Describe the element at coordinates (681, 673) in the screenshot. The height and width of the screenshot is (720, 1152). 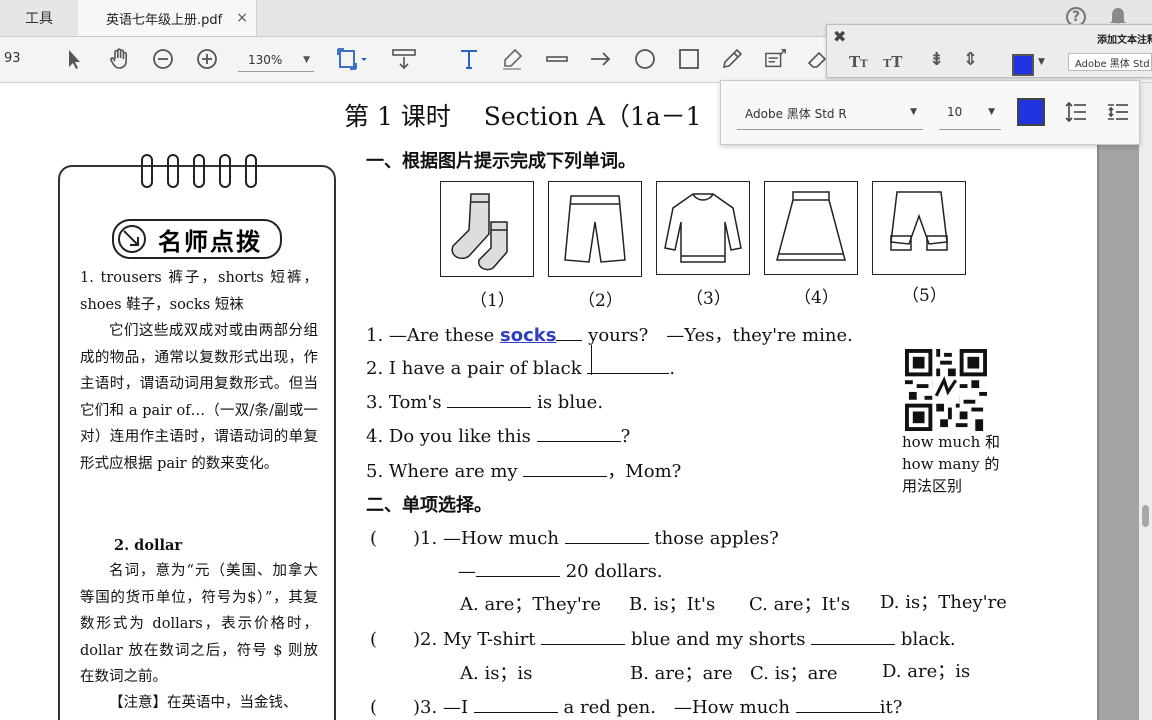
I see `s2-q2-option-b: B. are；are` at that location.